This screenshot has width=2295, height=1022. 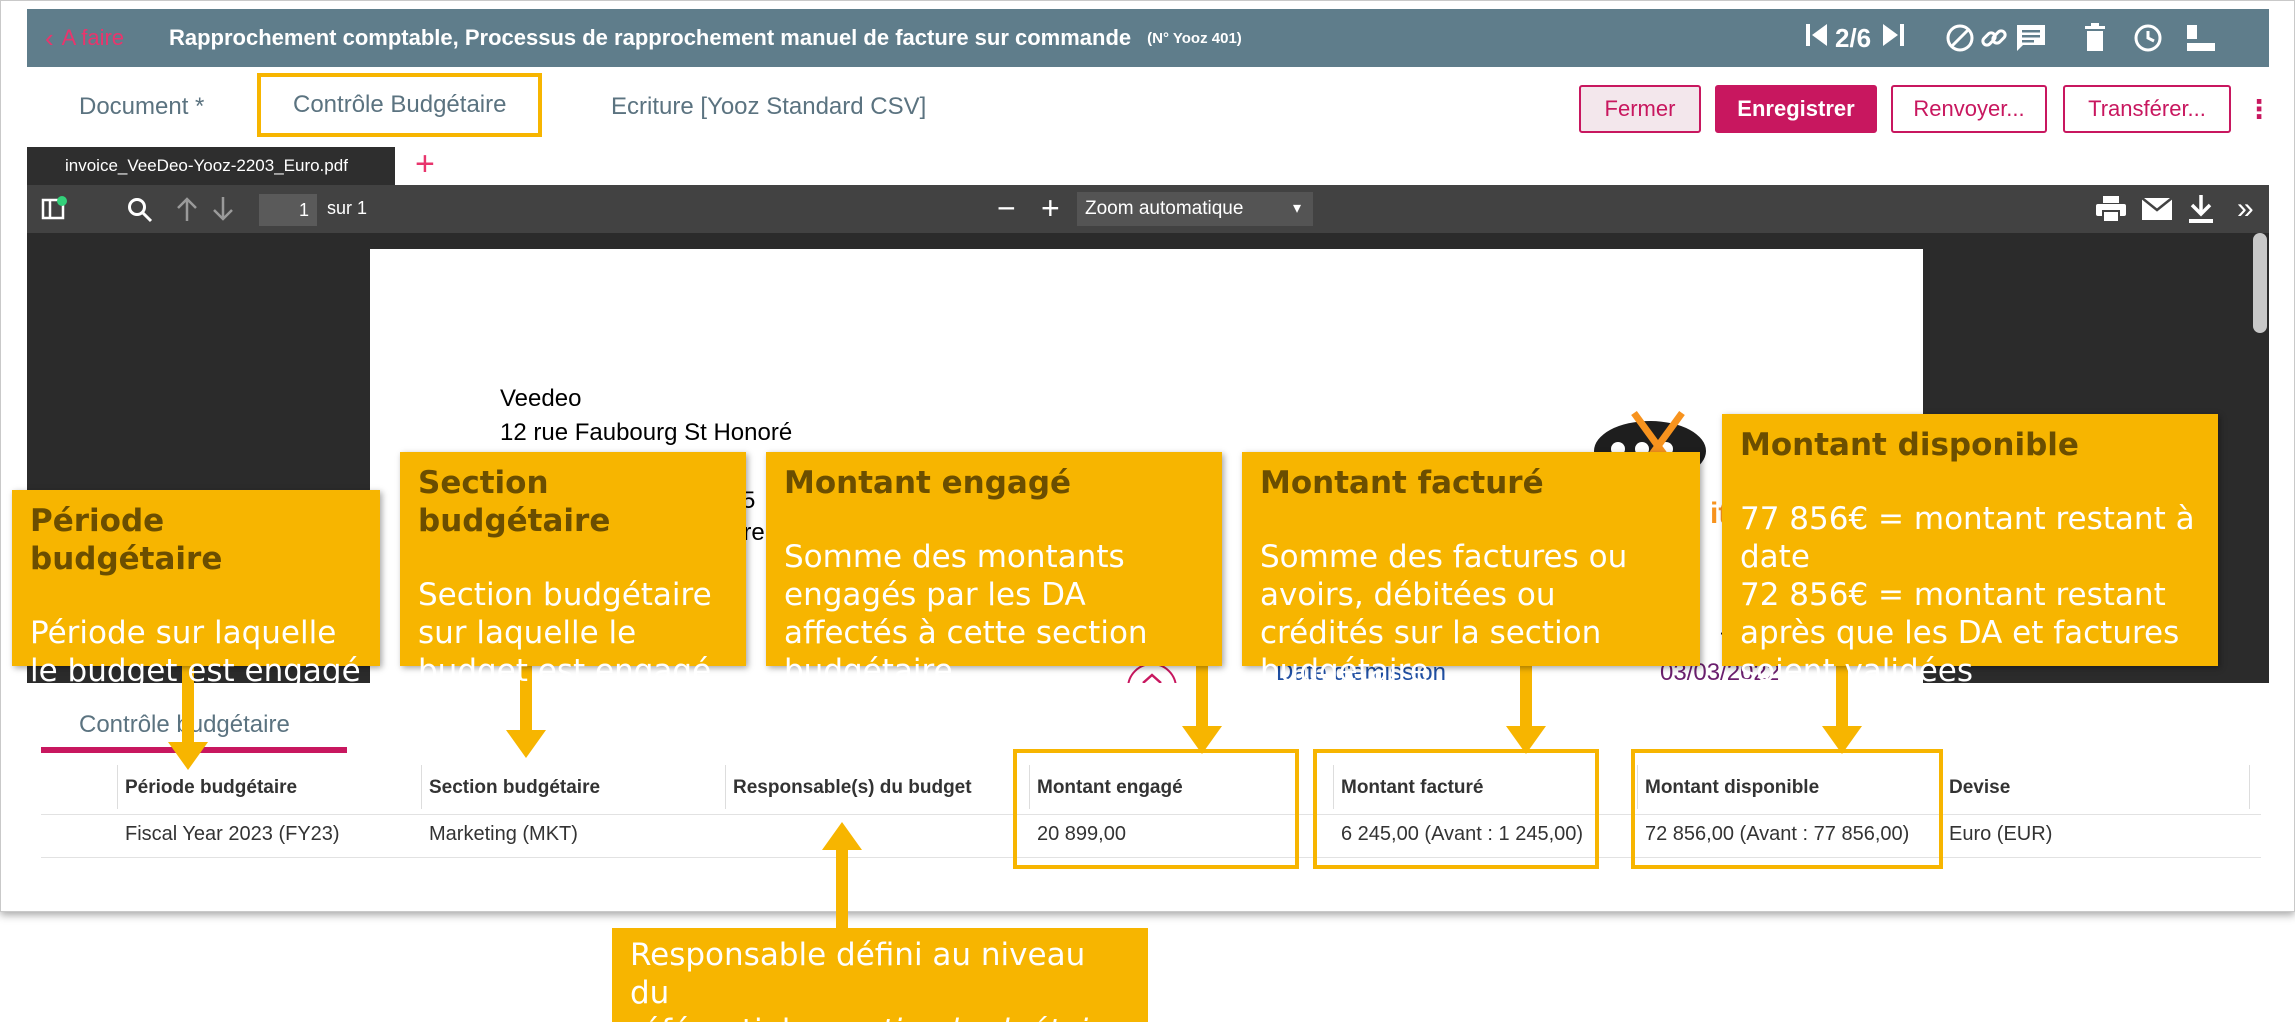 I want to click on more-tools-icon: », so click(x=2245, y=209).